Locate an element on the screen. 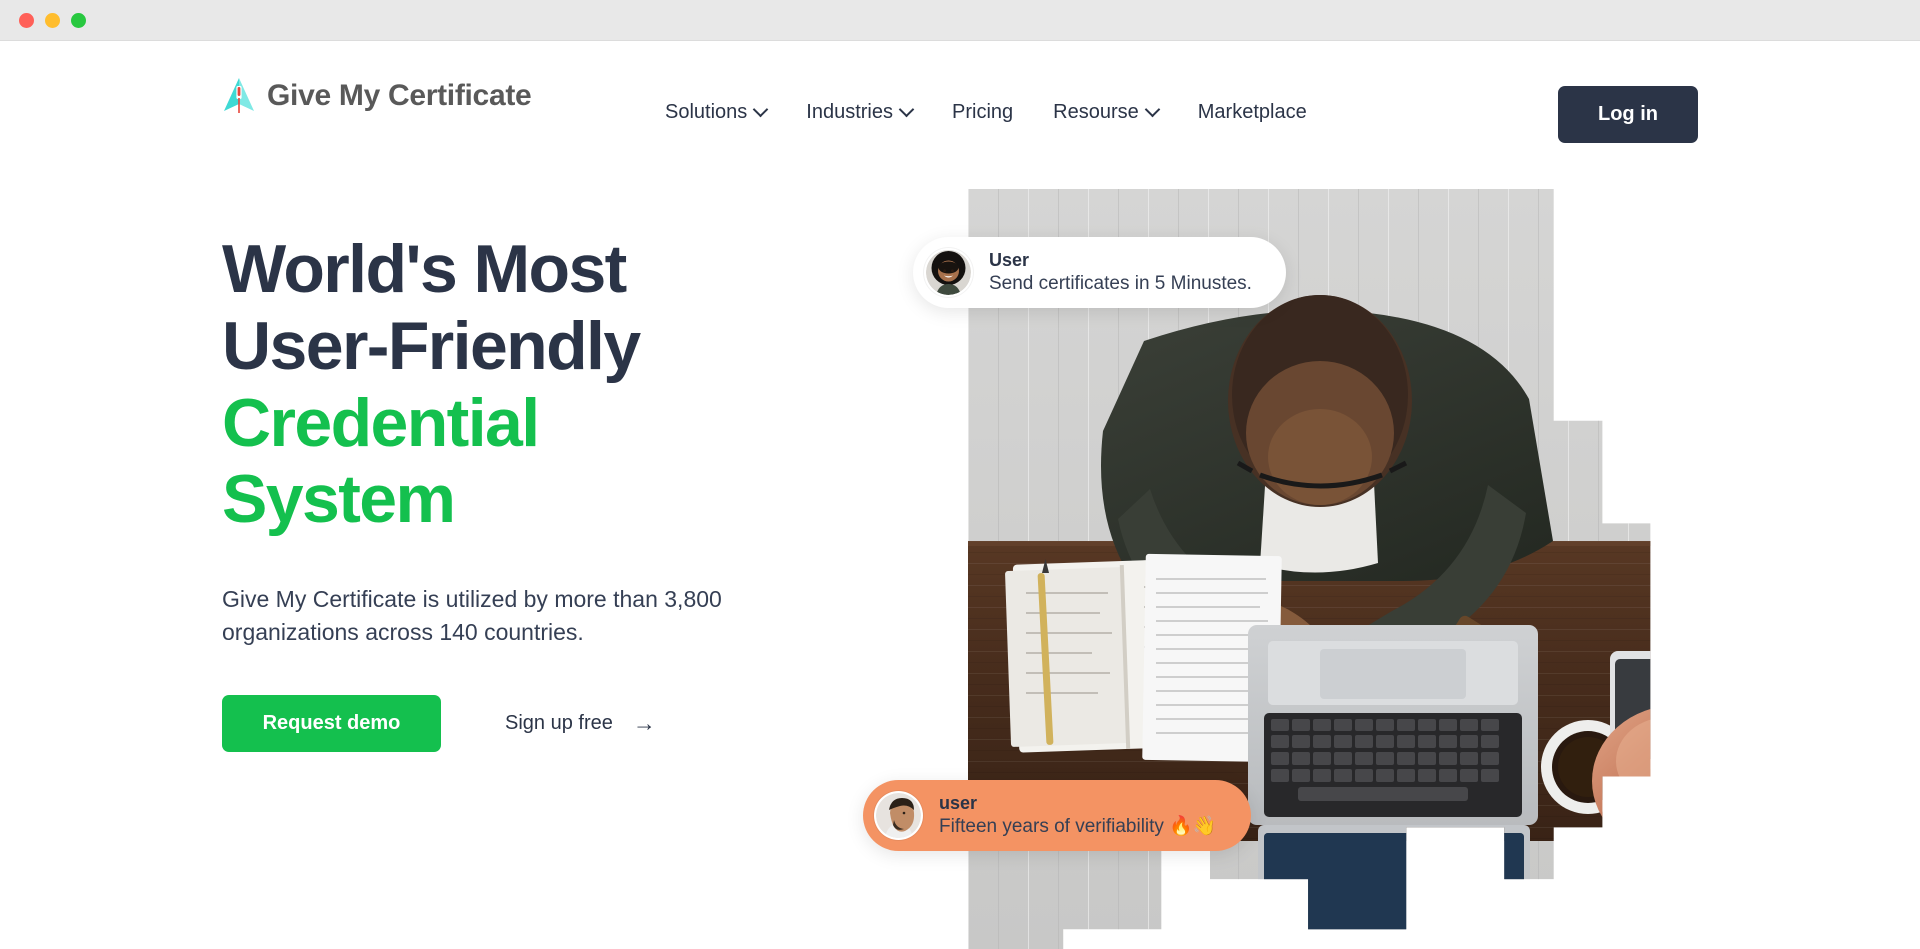 The image size is (1920, 949). sign-up-free-link: Sign up free → is located at coordinates (580, 722).